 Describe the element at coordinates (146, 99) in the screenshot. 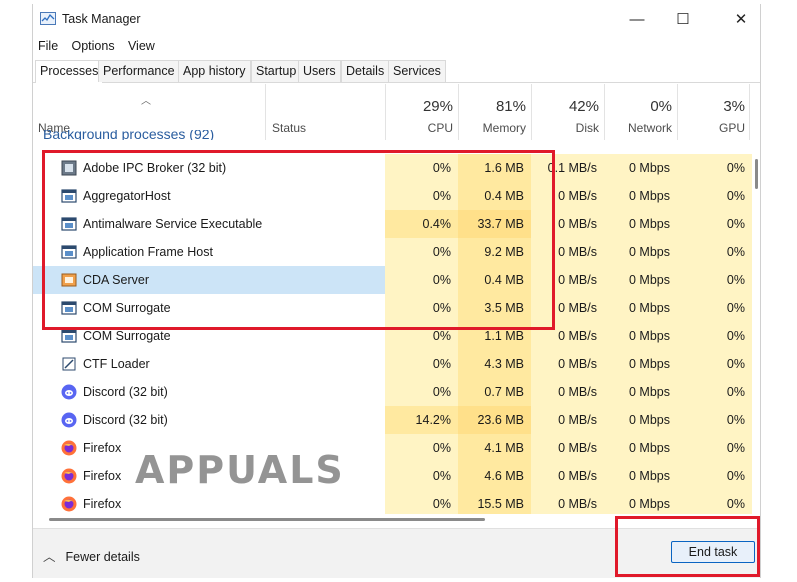

I see `sort-up-icon: ︿` at that location.